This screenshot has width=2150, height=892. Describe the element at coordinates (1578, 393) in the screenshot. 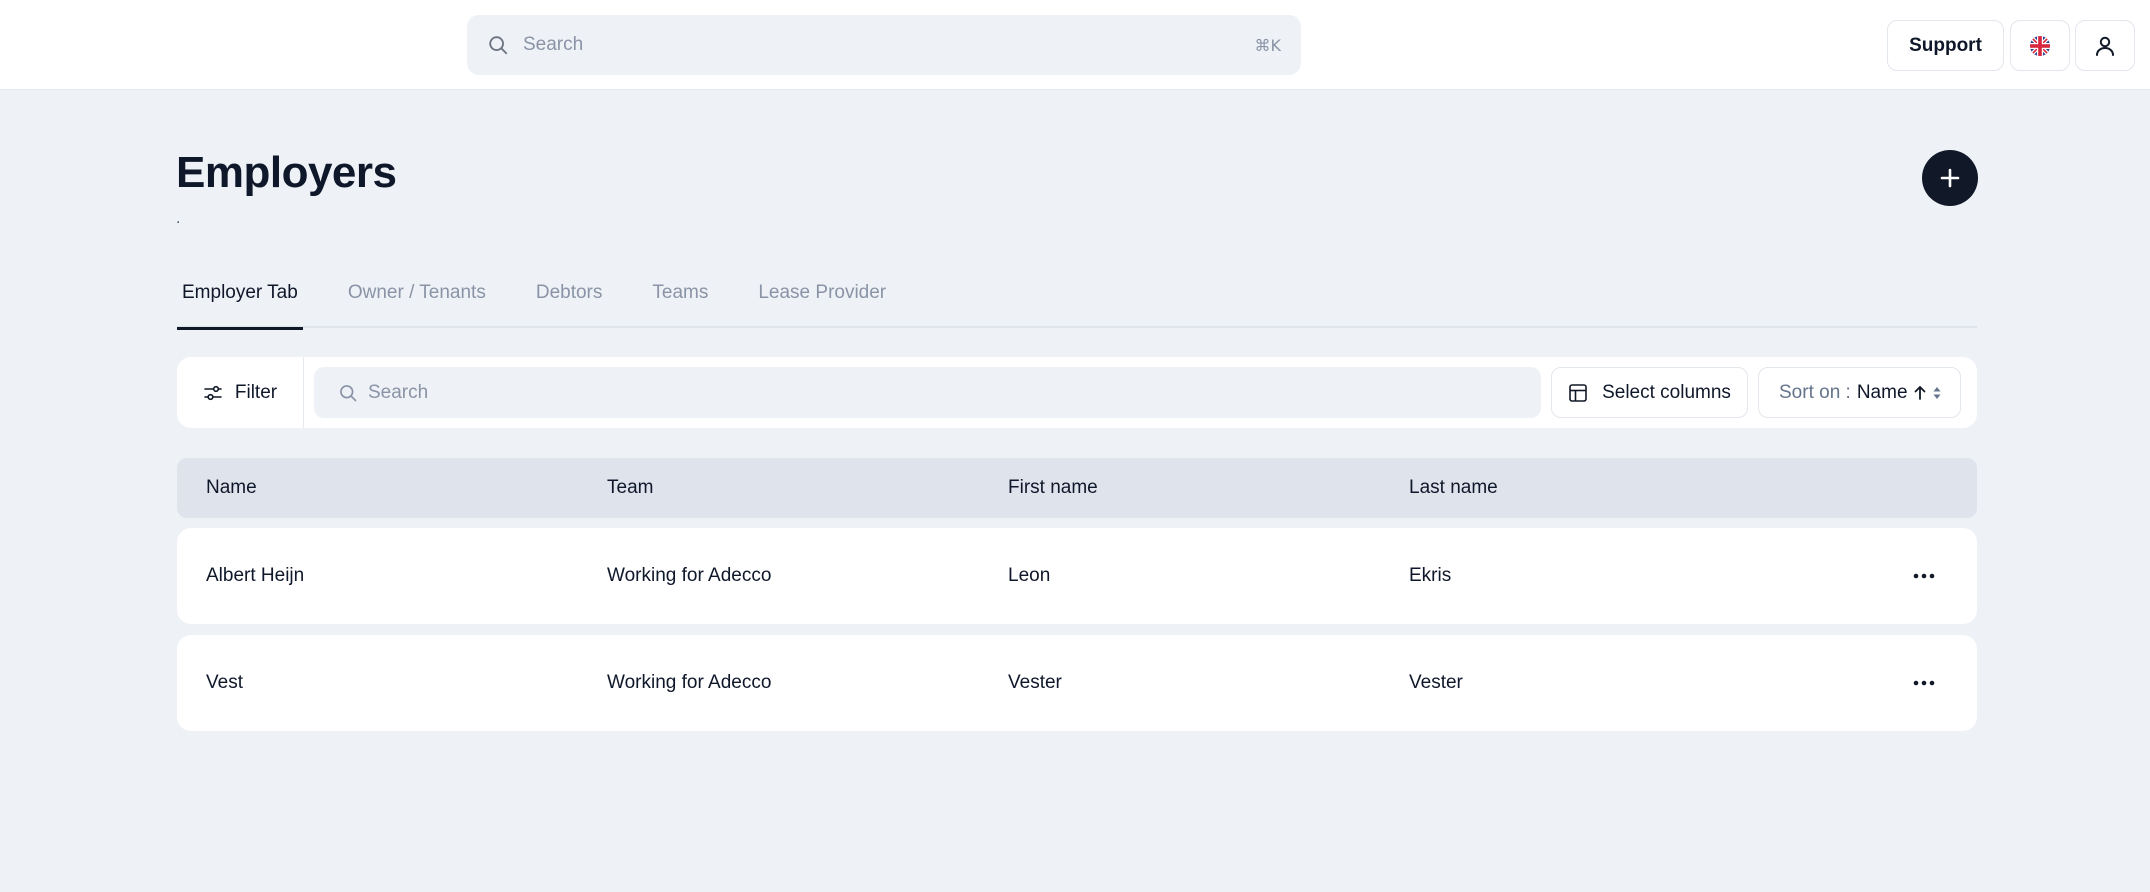

I see `columns-icon` at that location.